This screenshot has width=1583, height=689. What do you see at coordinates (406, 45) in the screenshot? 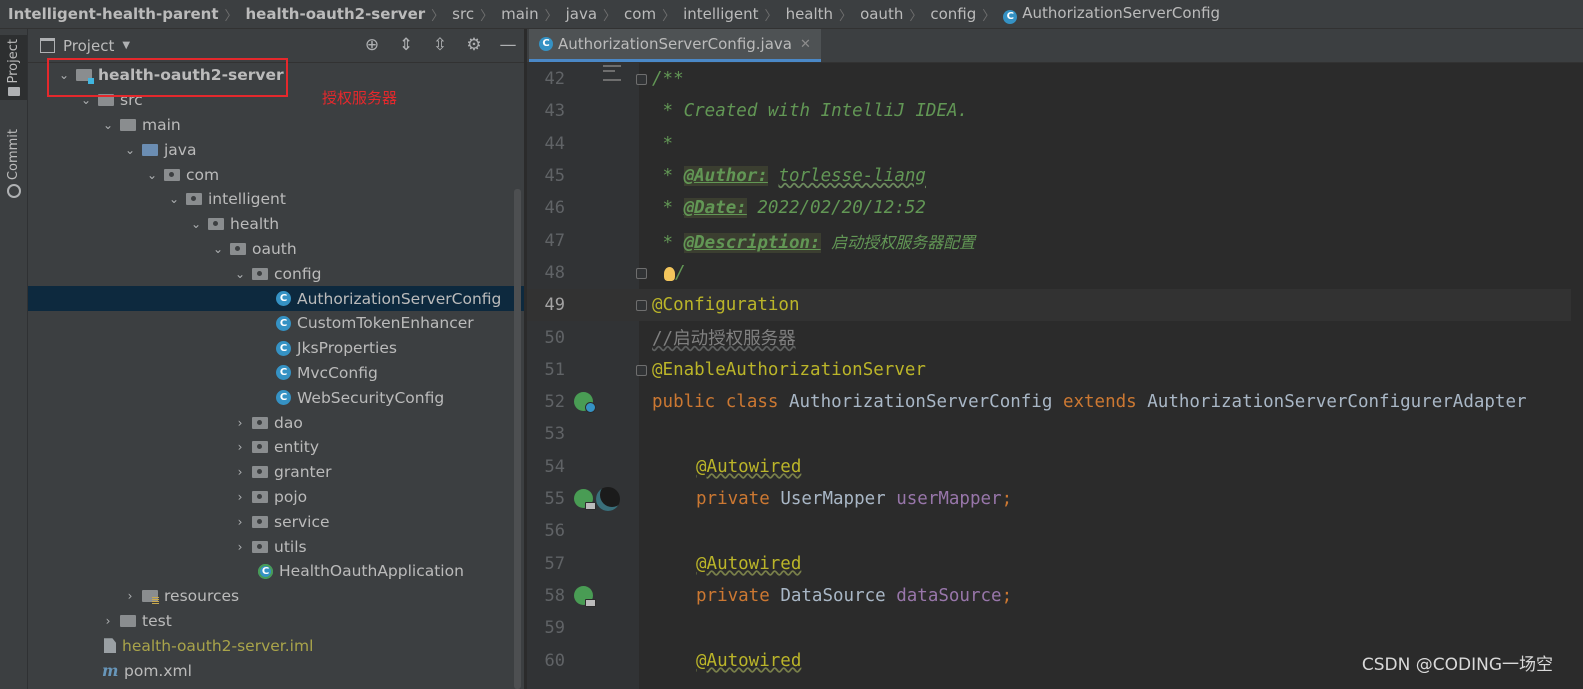
I see `expand-all-icon: ⇕` at bounding box center [406, 45].